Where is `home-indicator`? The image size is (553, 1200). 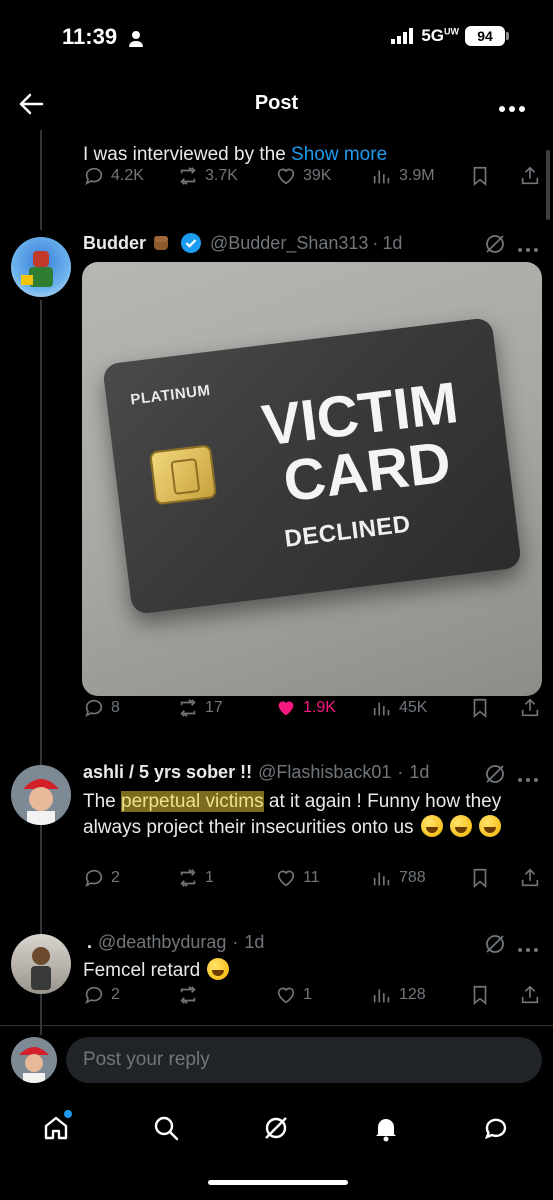 home-indicator is located at coordinates (278, 1182).